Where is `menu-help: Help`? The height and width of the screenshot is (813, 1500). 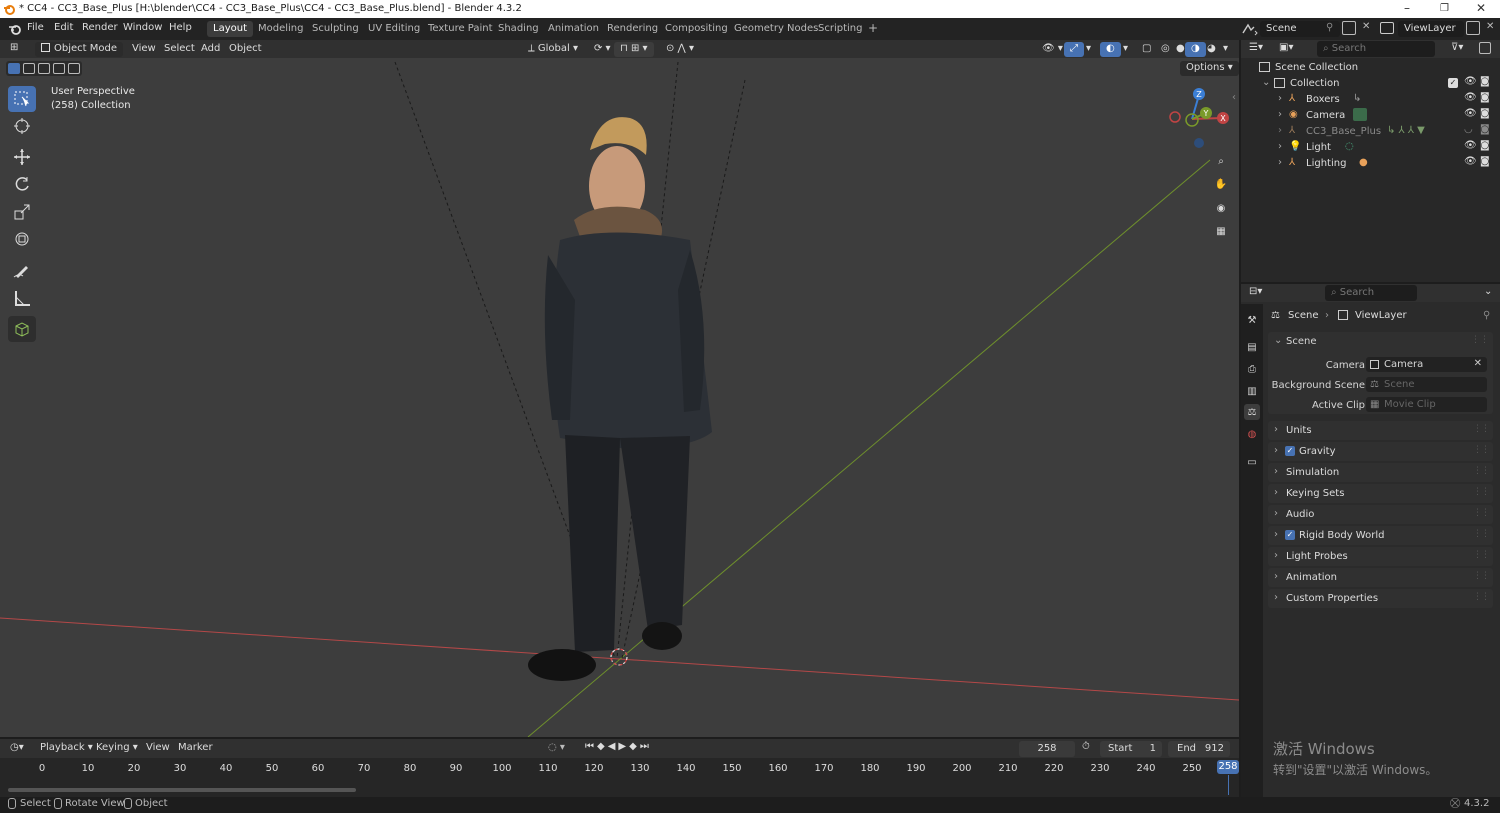
menu-help: Help is located at coordinates (180, 27).